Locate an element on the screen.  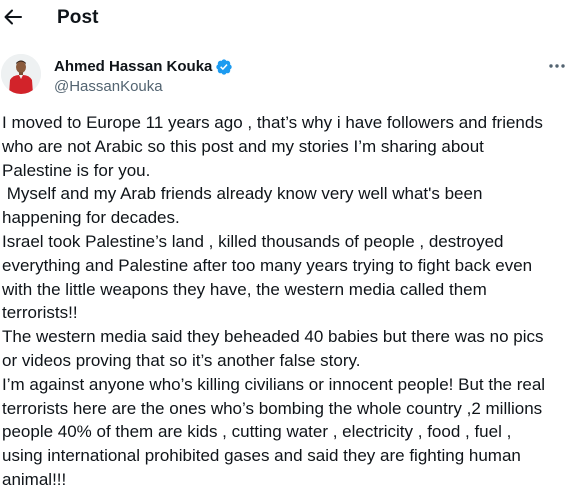
arrow-left-icon is located at coordinates (13, 17).